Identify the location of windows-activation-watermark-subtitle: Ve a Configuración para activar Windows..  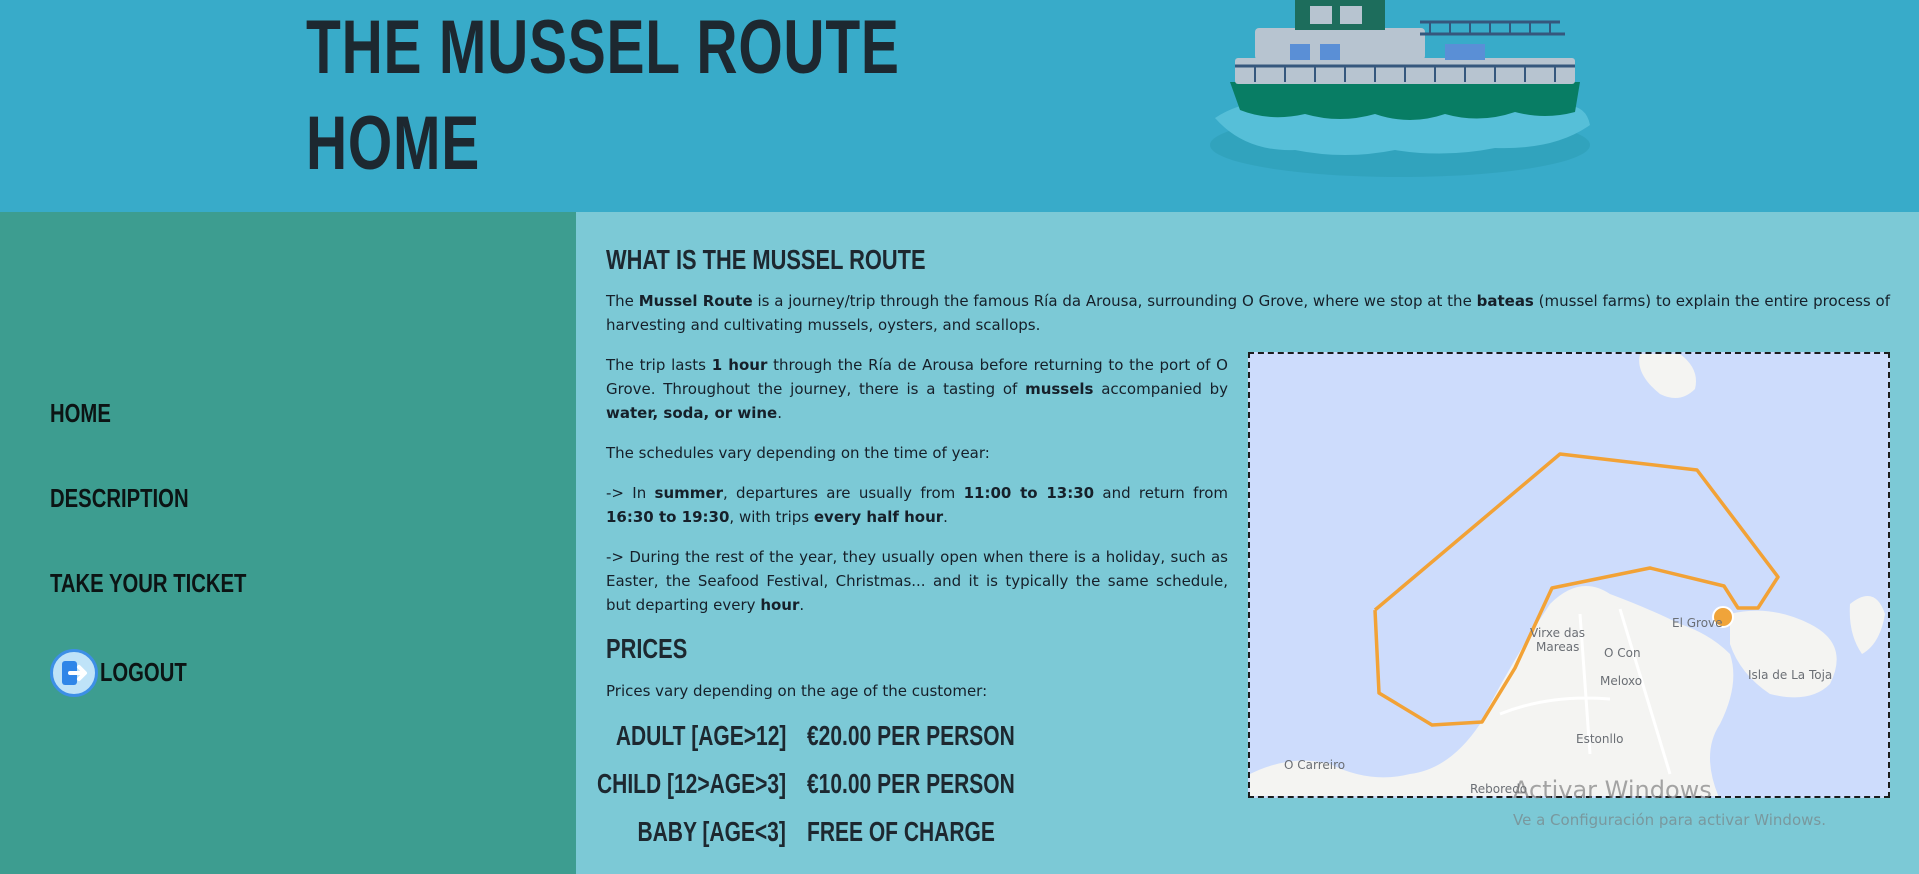
(1669, 820).